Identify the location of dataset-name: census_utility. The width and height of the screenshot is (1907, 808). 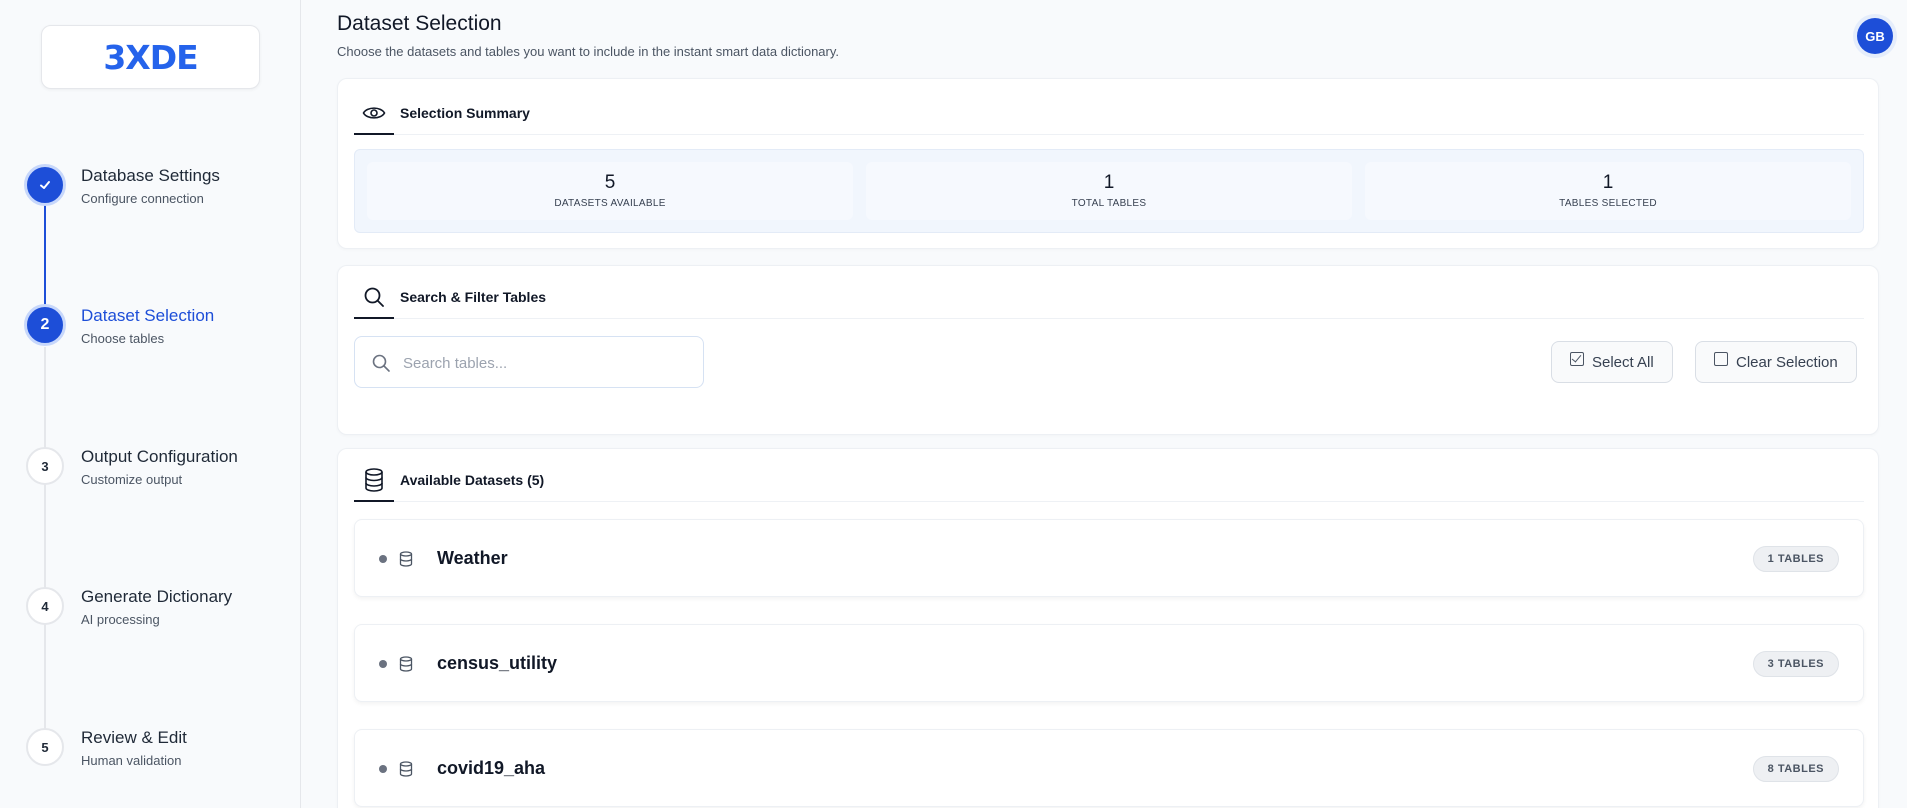
(497, 663).